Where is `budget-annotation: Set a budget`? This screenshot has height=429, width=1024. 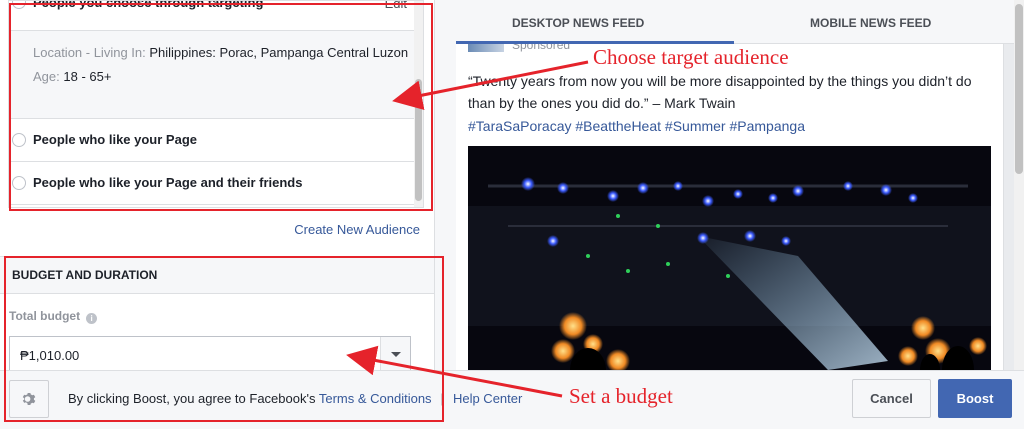
budget-annotation: Set a budget is located at coordinates (621, 396).